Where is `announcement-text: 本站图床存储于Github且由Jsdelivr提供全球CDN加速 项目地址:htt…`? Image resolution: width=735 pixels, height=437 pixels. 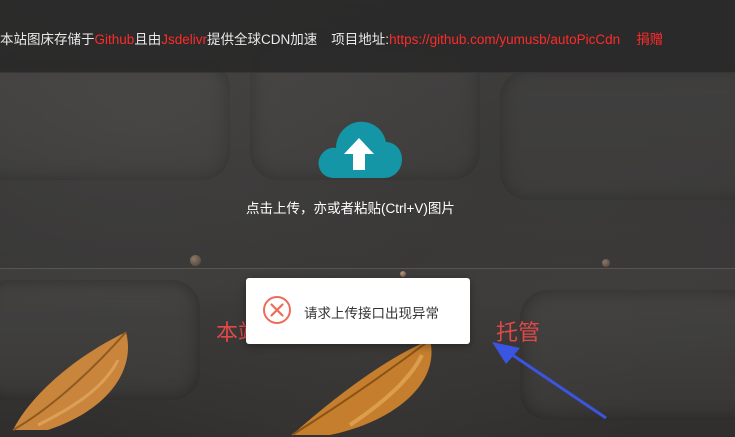
announcement-text: 本站图床存储于Github且由Jsdelivr提供全球CDN加速 项目地址:htt… is located at coordinates (331, 38).